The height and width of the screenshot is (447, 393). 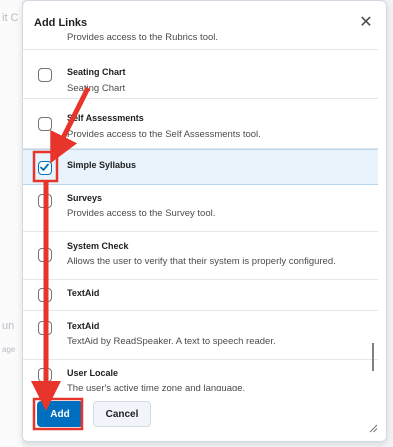 I want to click on close-icon: ✕, so click(x=366, y=23).